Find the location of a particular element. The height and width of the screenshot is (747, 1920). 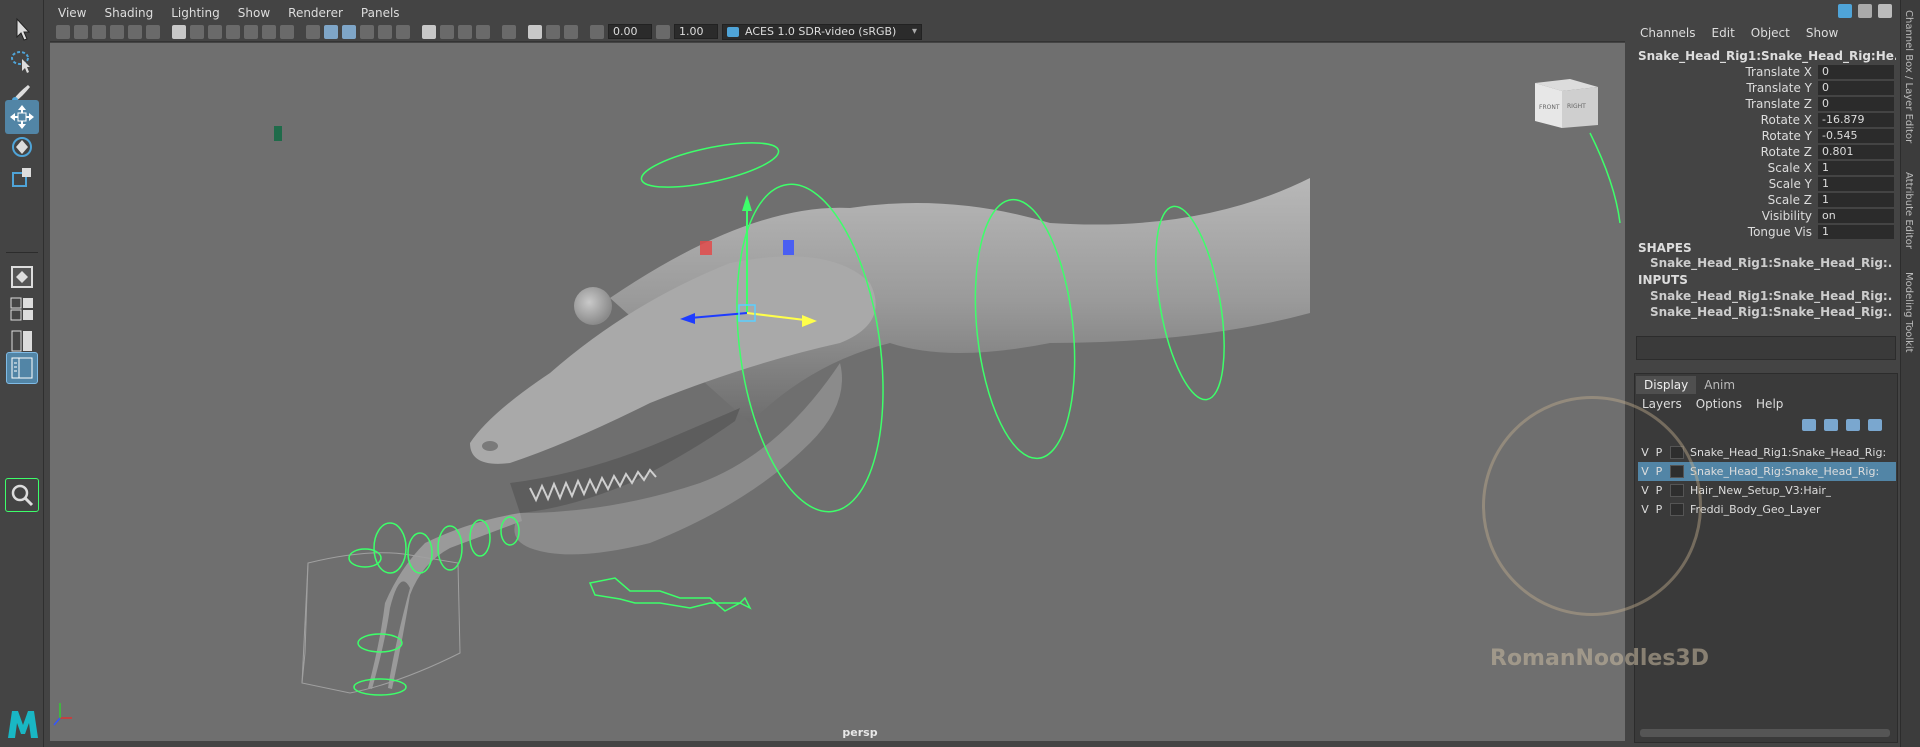

menu-options: Options is located at coordinates (1719, 404).